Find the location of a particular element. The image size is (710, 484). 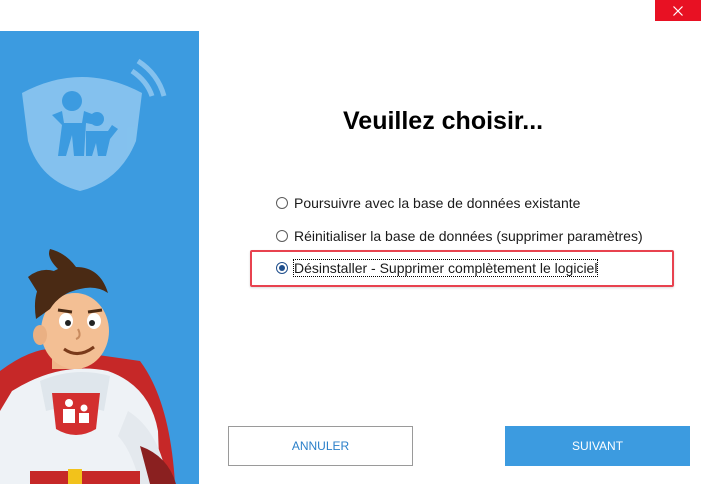

close-icon is located at coordinates (678, 10).